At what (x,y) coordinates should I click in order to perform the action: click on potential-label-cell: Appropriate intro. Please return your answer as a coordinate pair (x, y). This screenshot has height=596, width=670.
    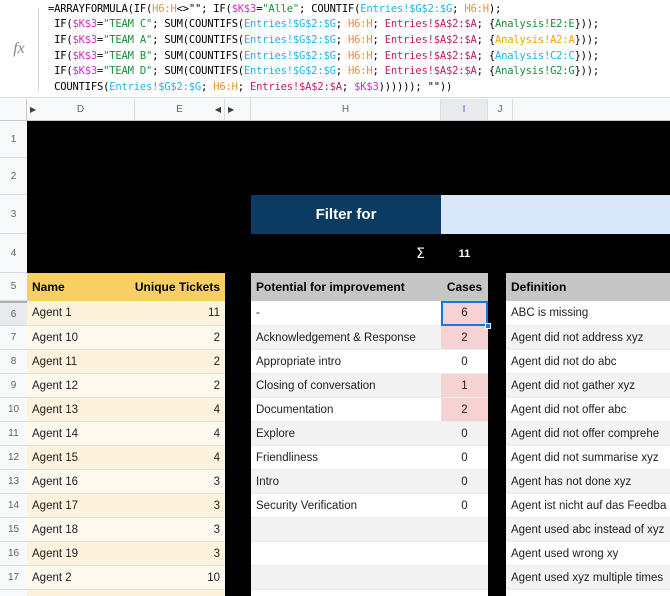
    Looking at the image, I should click on (346, 362).